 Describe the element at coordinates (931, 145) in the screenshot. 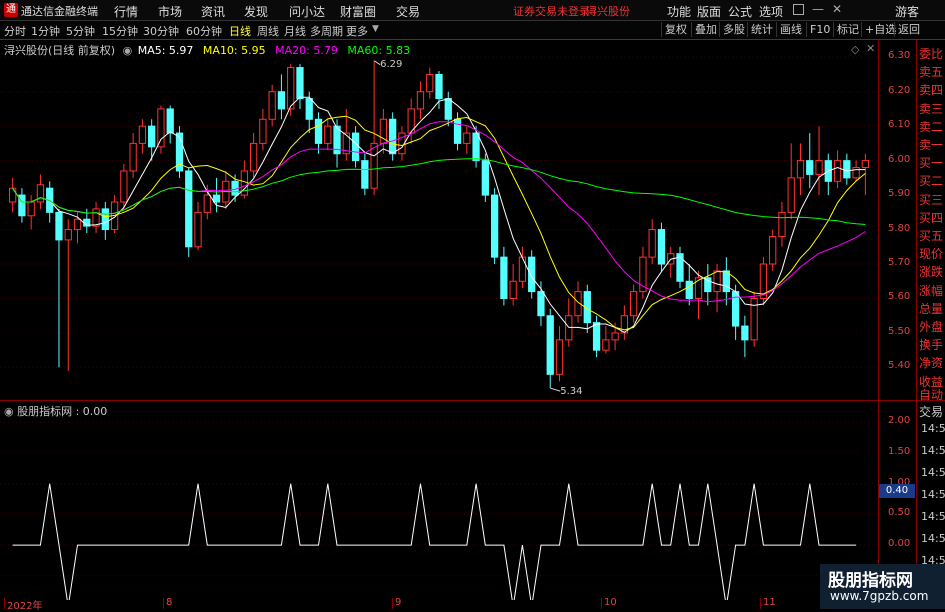

I see `quote-label: 卖一` at that location.